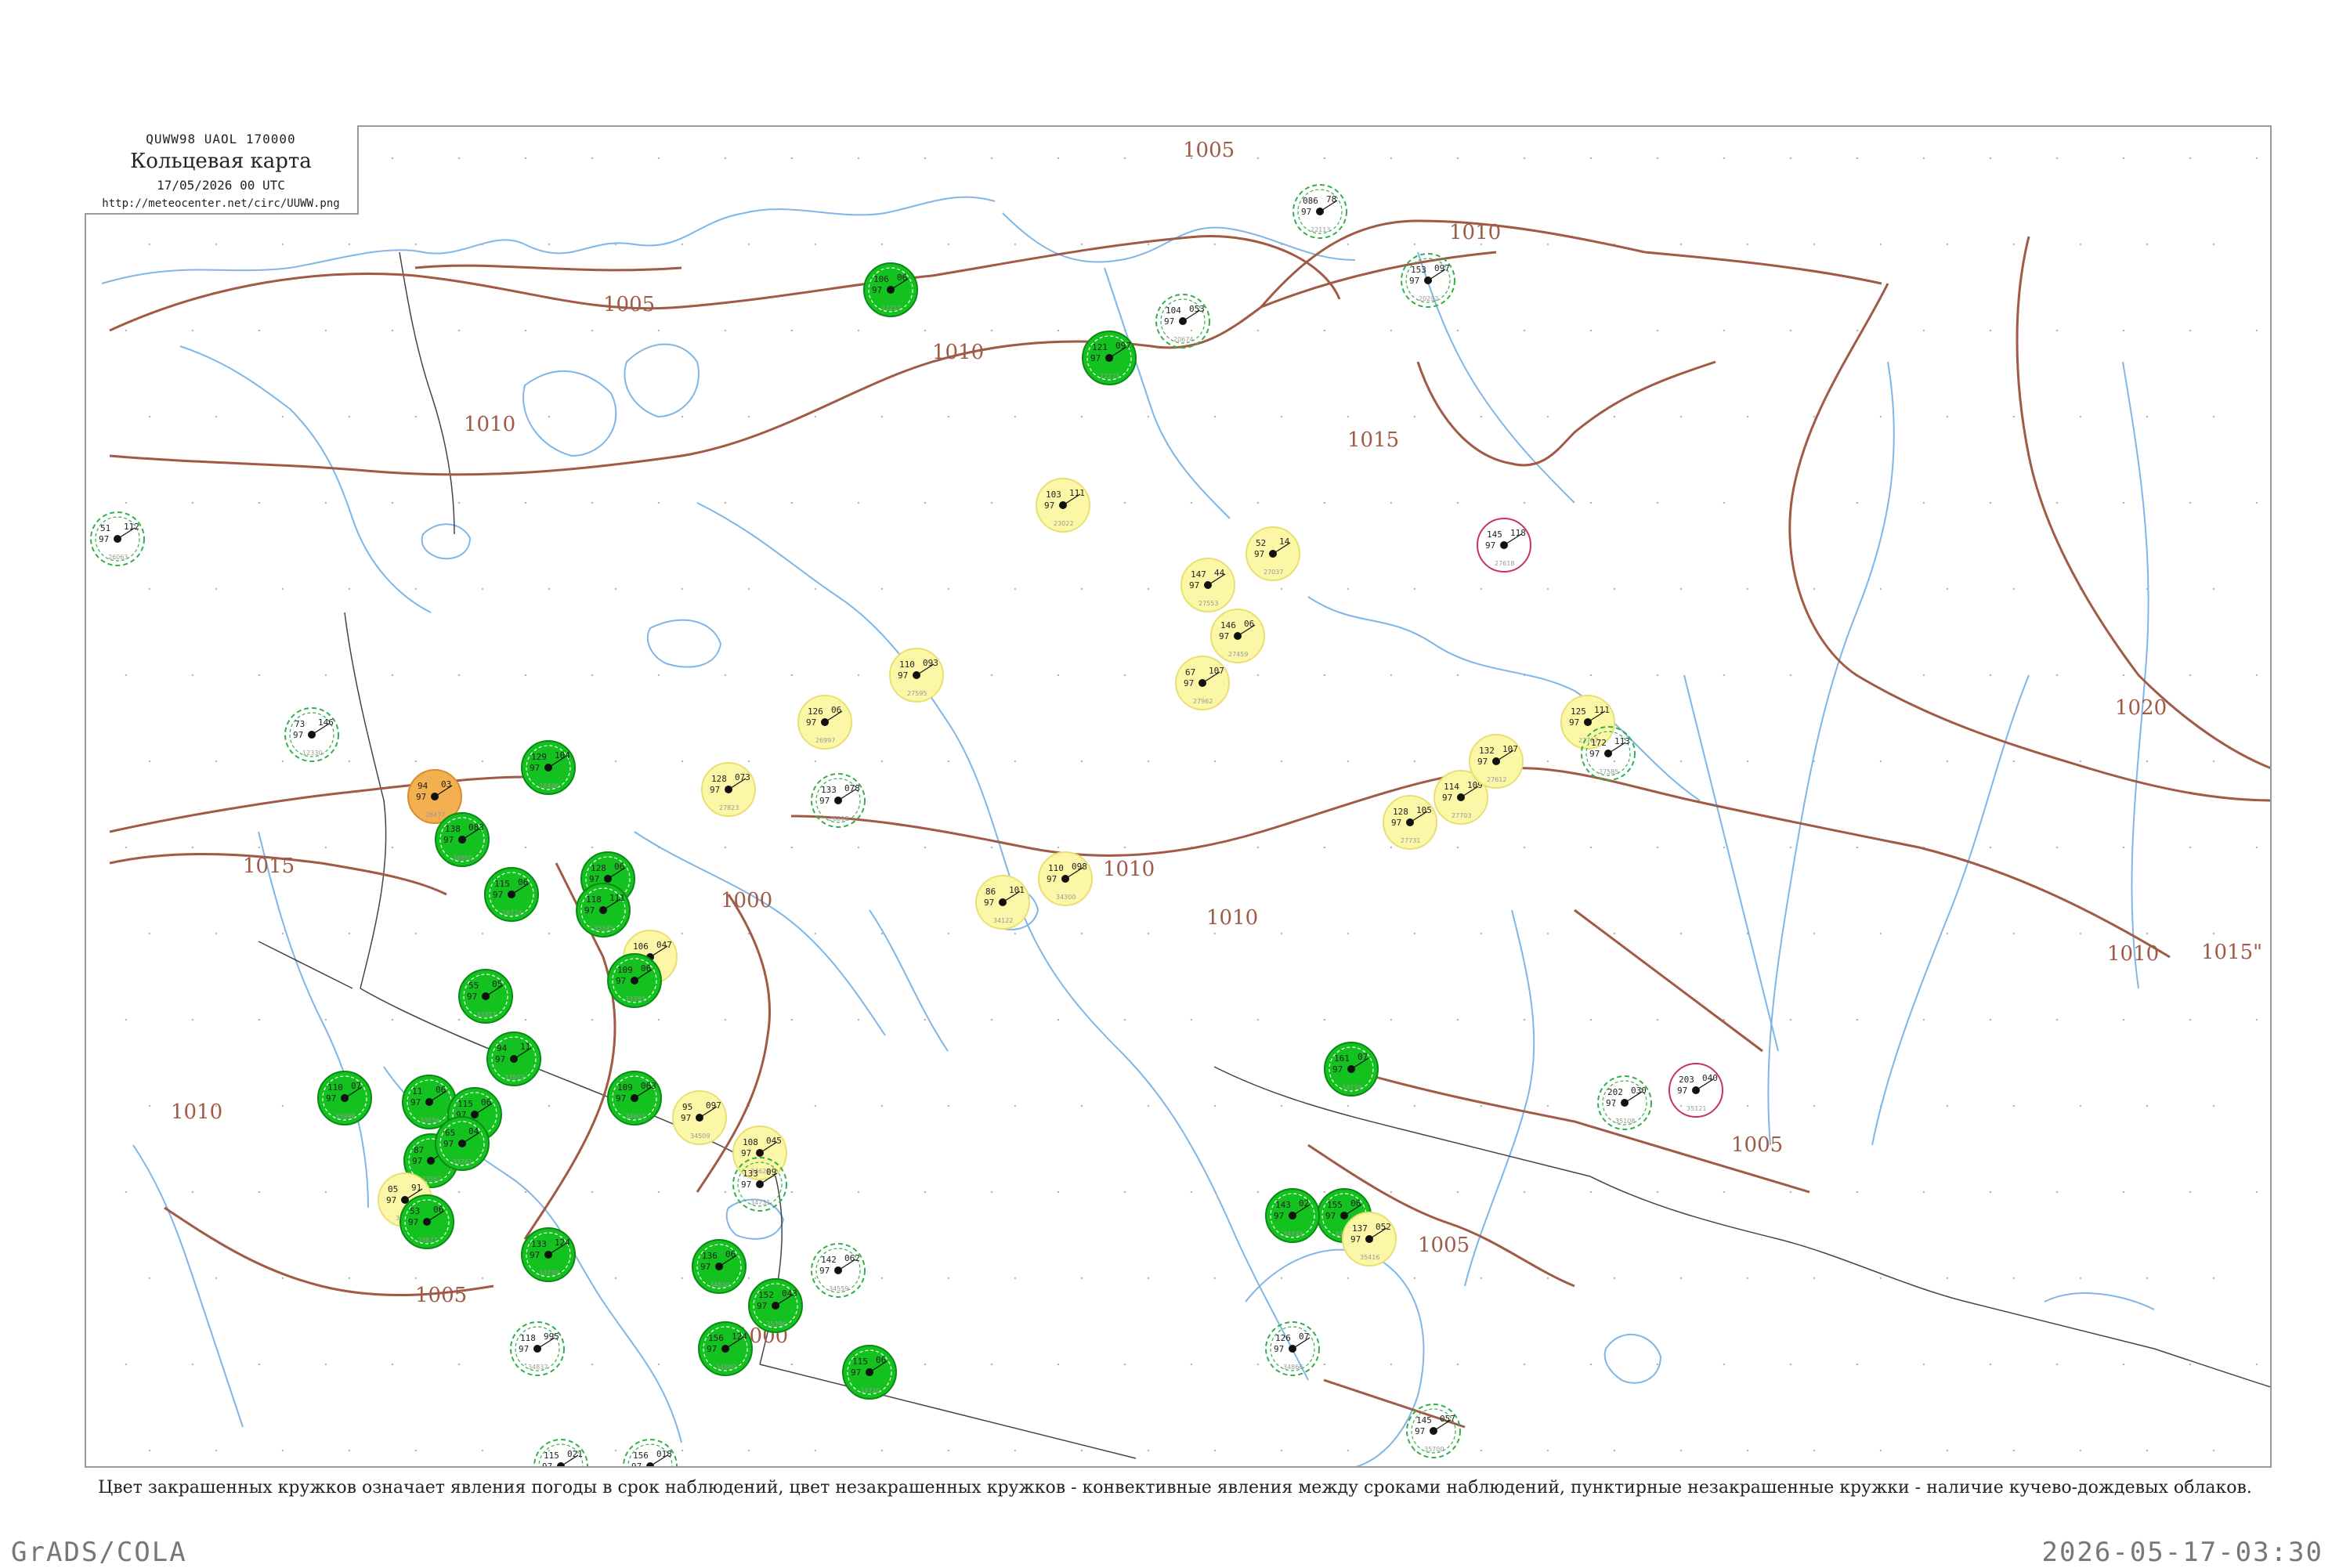 This screenshot has height=1568, width=2350. I want to click on station-id: 27962, so click(1203, 701).